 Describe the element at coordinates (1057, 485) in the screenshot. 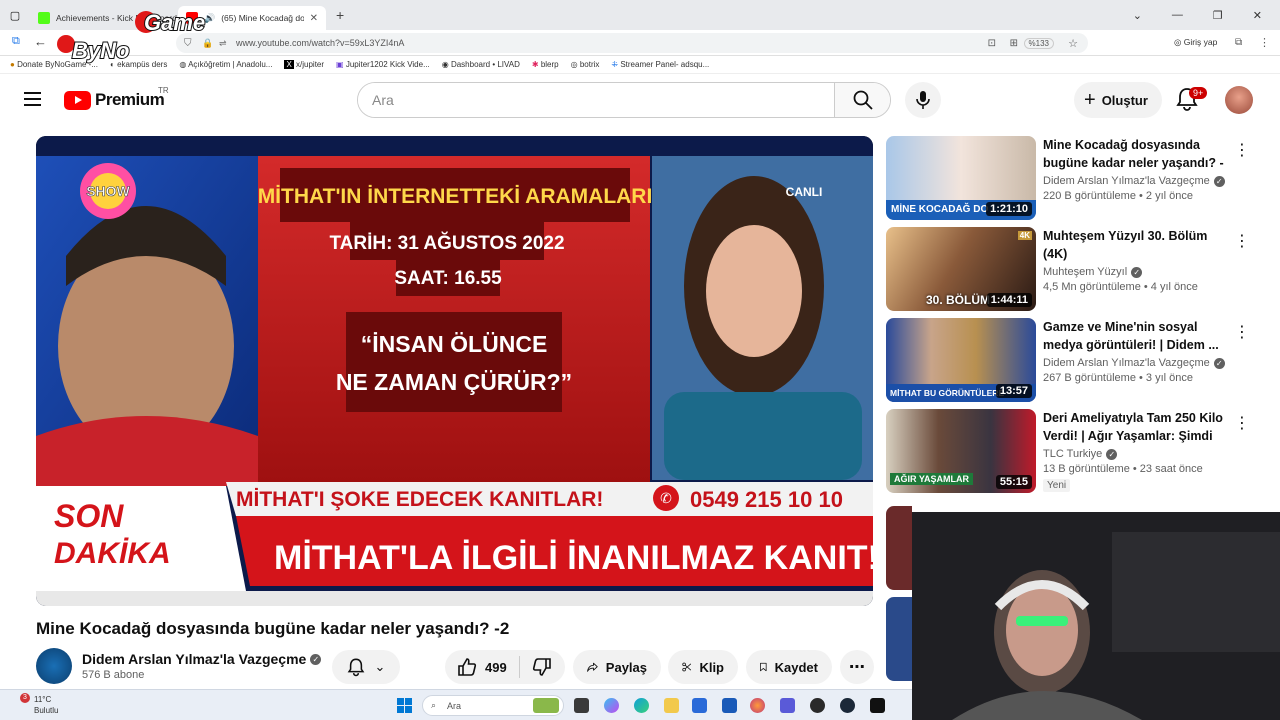

I see `new-badge: Yeni` at that location.